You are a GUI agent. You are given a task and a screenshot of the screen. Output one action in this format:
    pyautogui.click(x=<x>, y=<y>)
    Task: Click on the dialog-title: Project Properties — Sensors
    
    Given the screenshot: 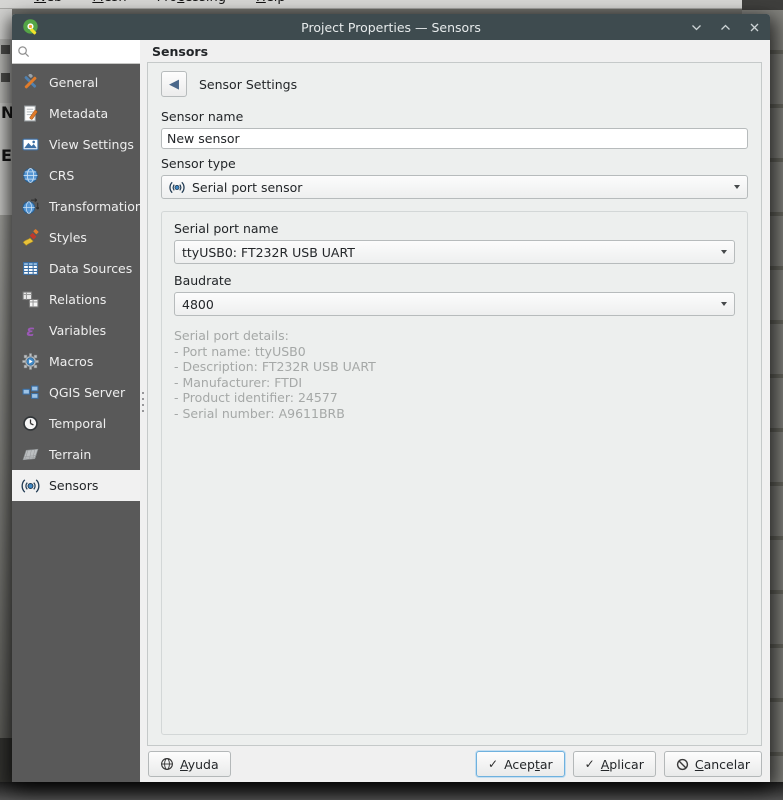 What is the action you would take?
    pyautogui.click(x=391, y=27)
    